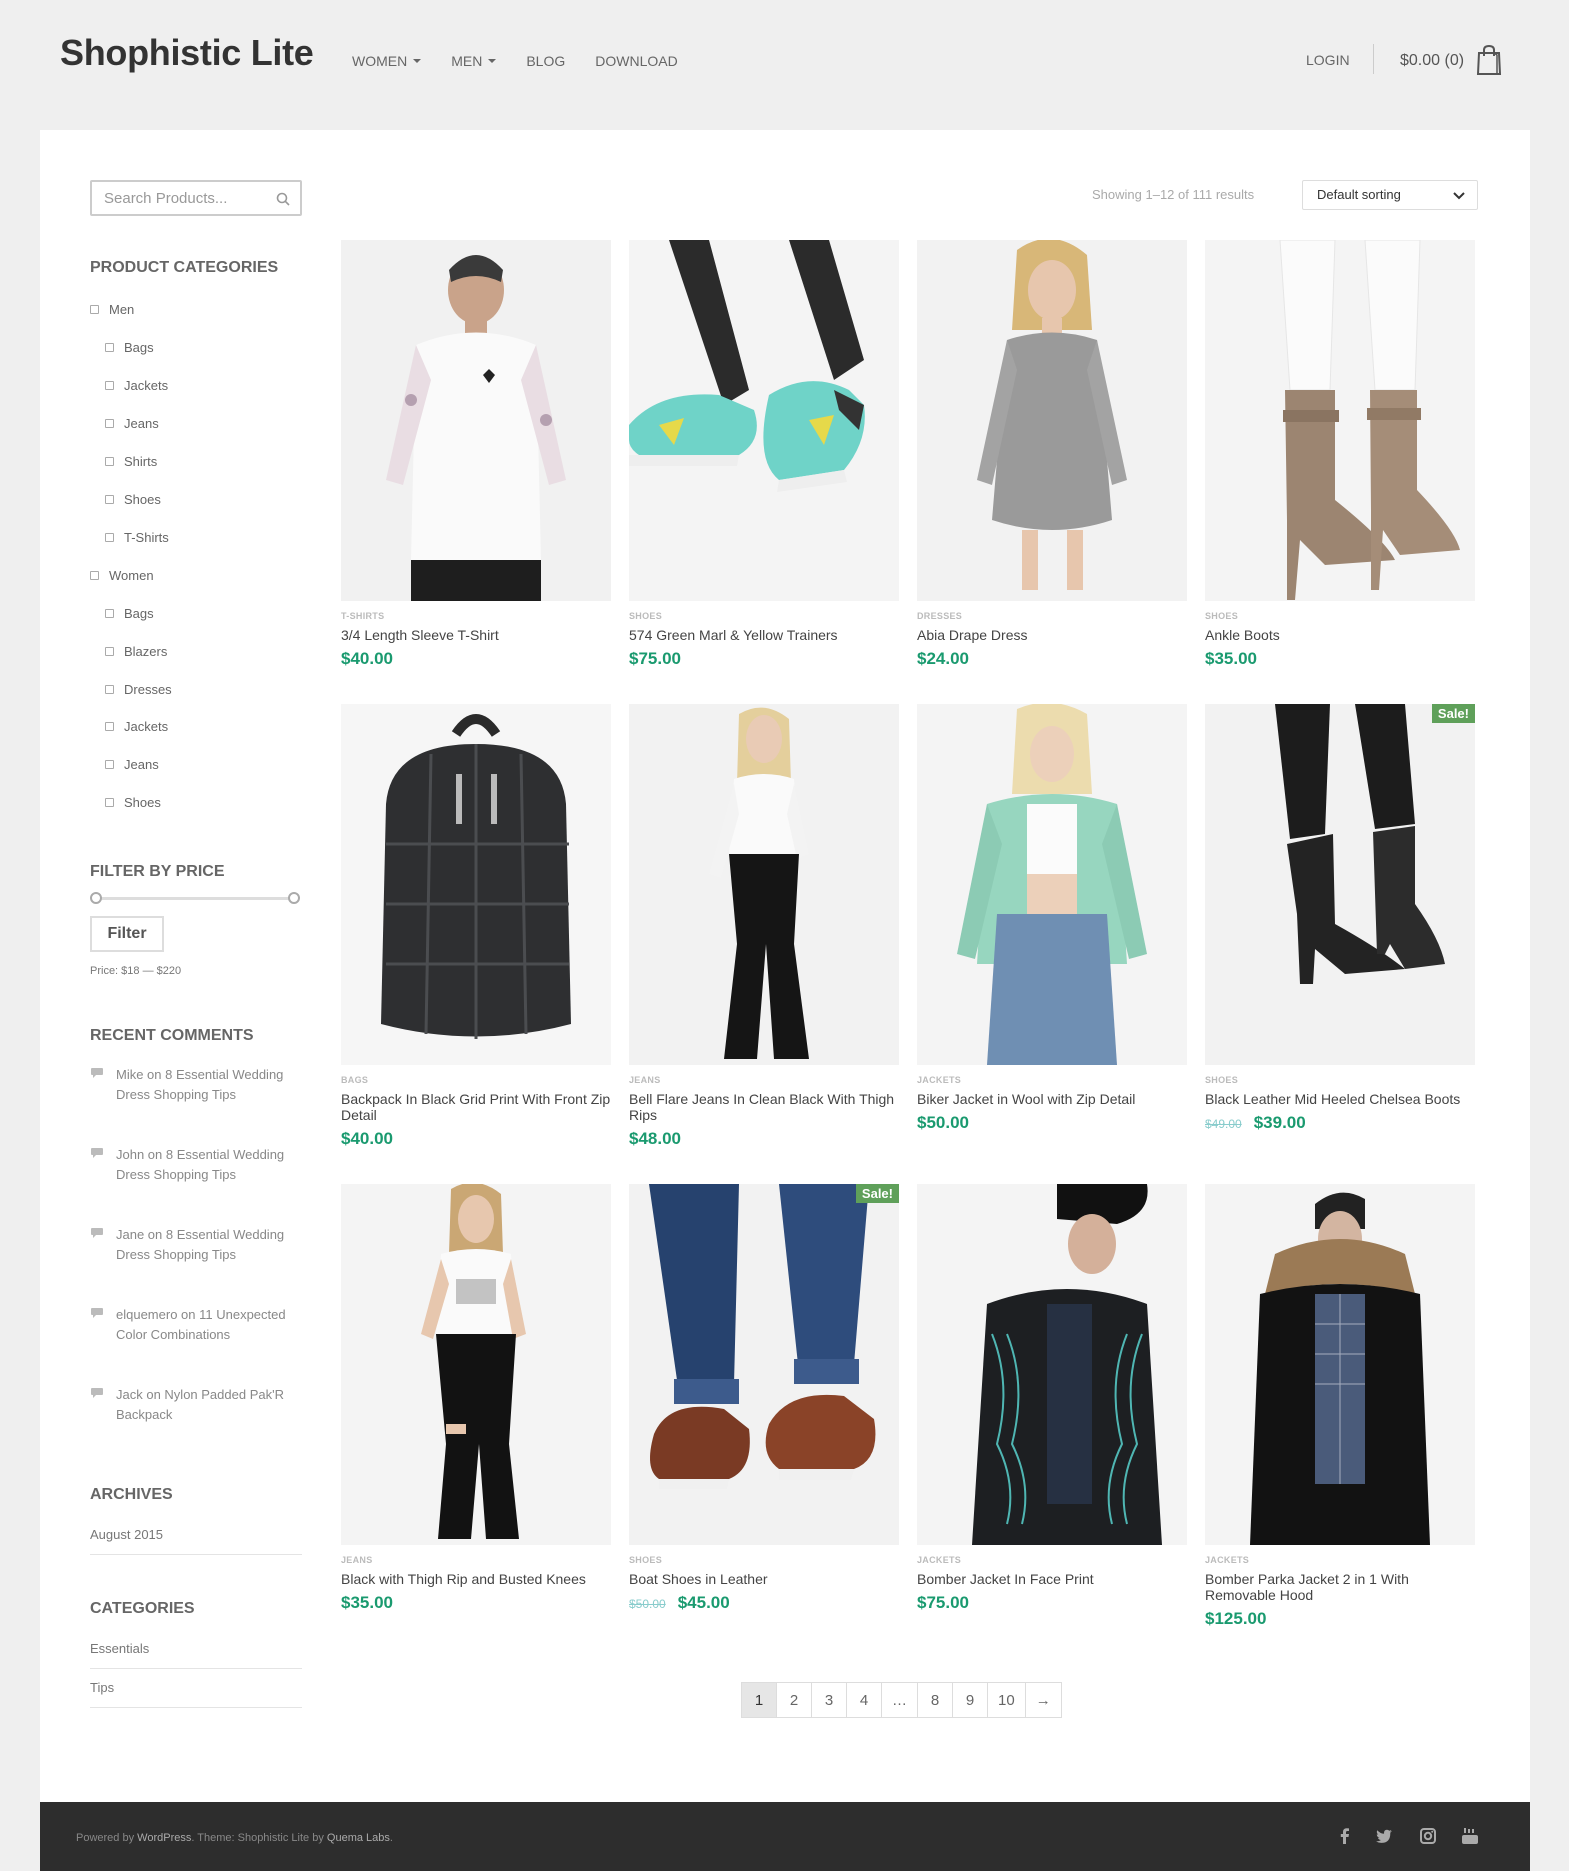  I want to click on price-slider-min-handle, so click(96, 898).